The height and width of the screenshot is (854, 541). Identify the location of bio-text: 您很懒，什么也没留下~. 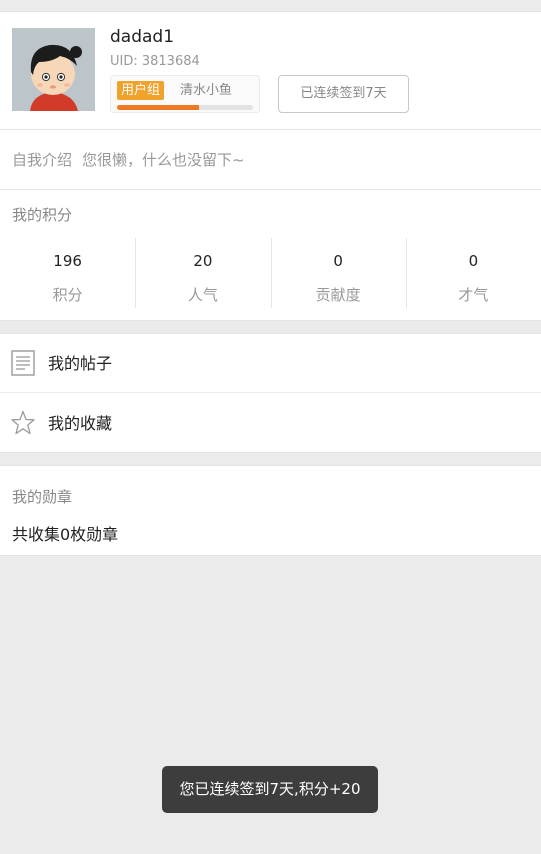
(163, 160).